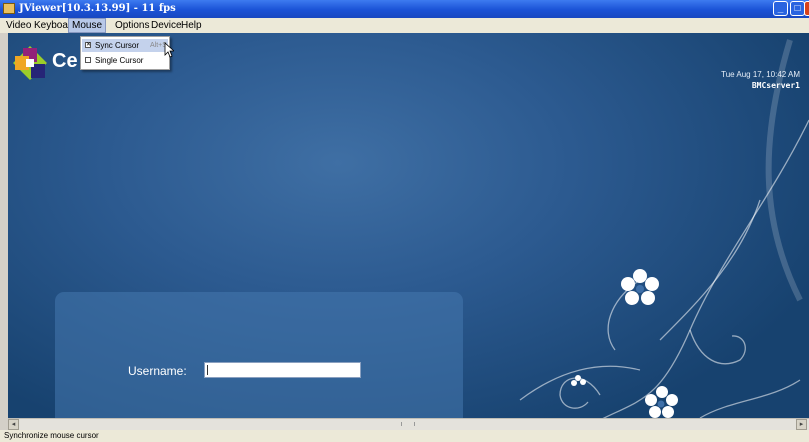 This screenshot has height=442, width=809. What do you see at coordinates (88, 60) in the screenshot?
I see `checkbox-unchecked-icon` at bounding box center [88, 60].